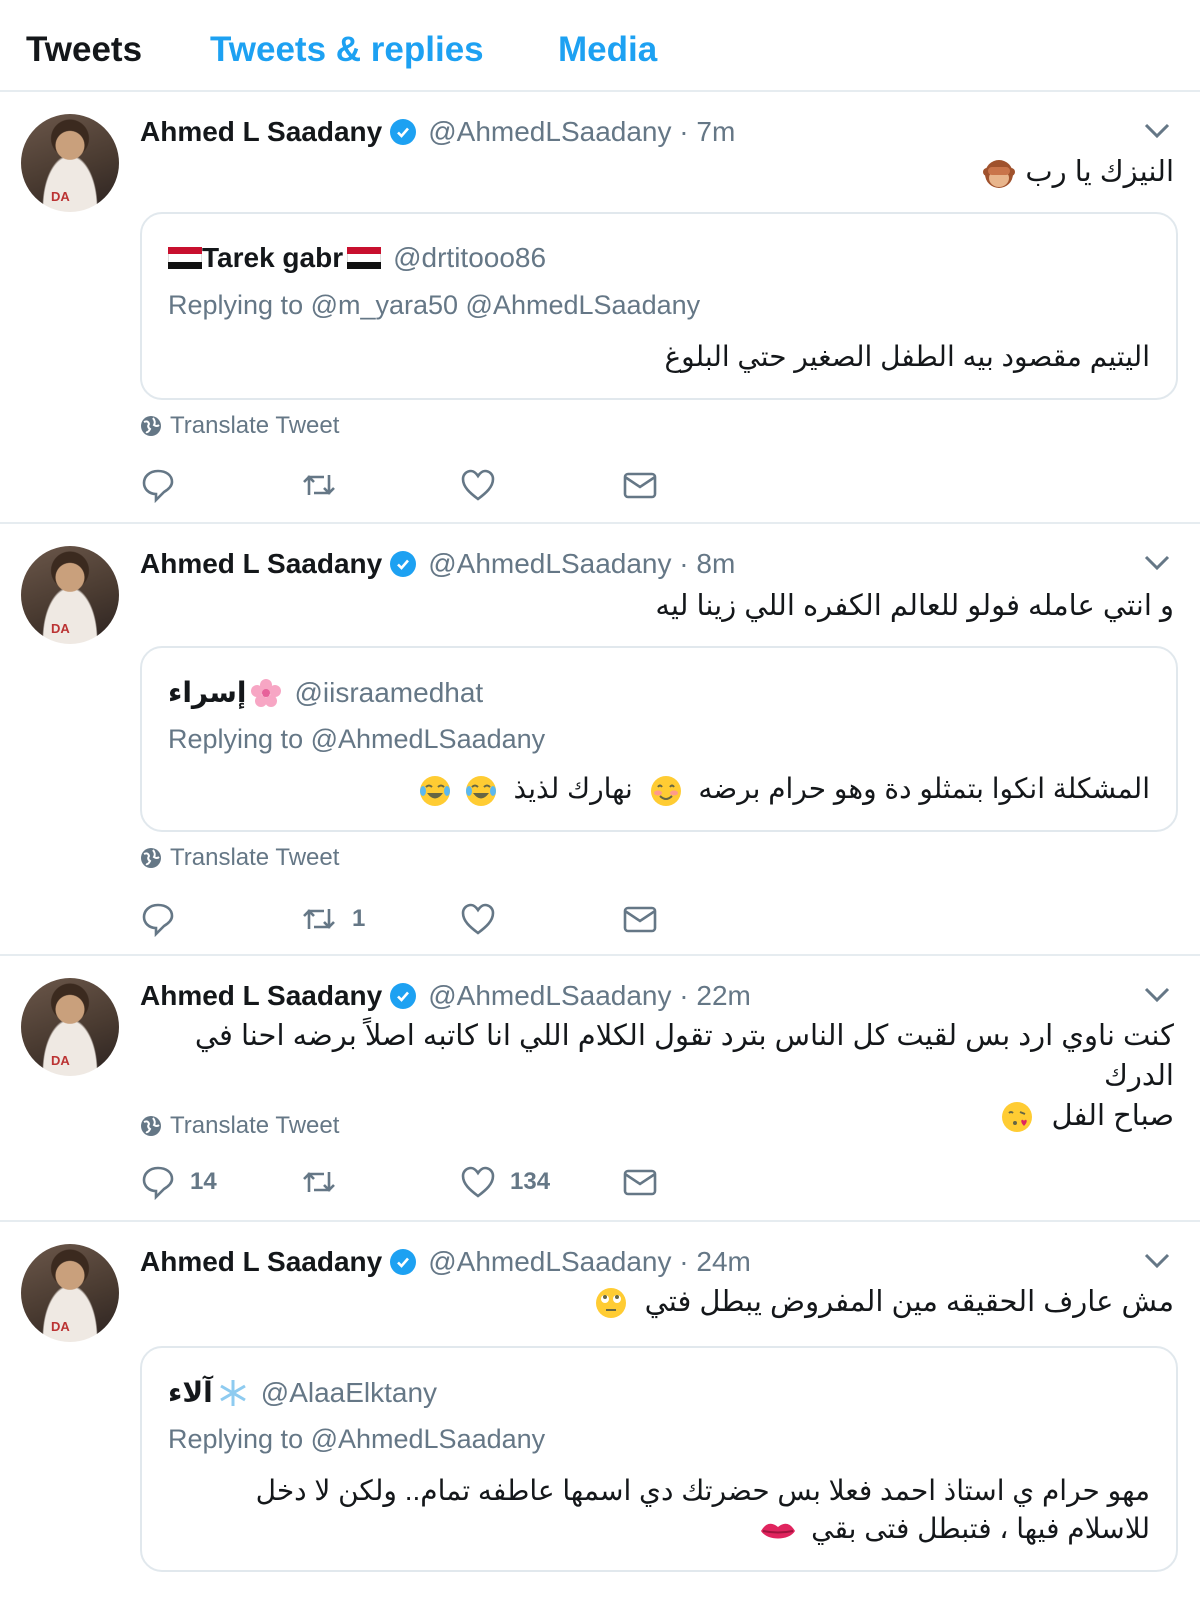 This screenshot has height=1614, width=1200. What do you see at coordinates (178, 1182) in the screenshot?
I see `reply-button: 14` at bounding box center [178, 1182].